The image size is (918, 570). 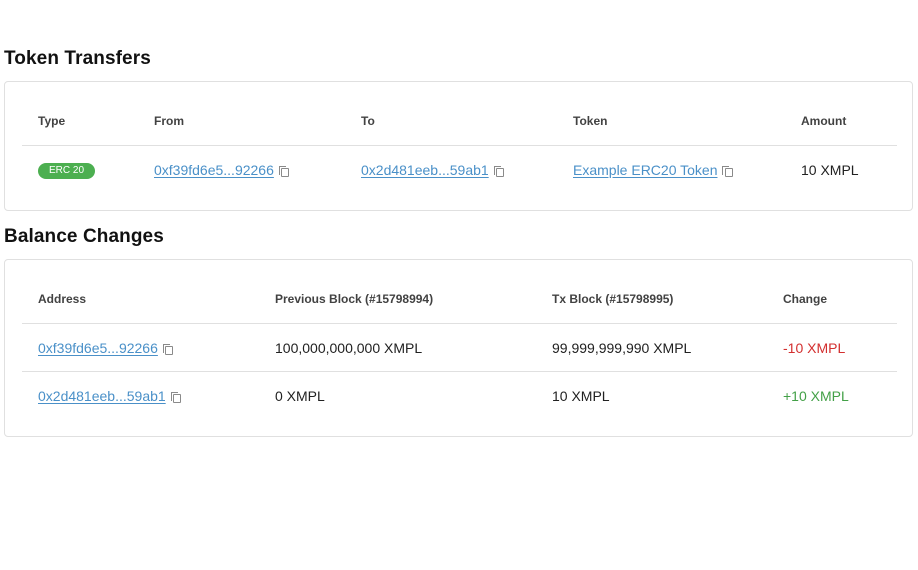 I want to click on erc20-badge: ERC 20, so click(x=67, y=171).